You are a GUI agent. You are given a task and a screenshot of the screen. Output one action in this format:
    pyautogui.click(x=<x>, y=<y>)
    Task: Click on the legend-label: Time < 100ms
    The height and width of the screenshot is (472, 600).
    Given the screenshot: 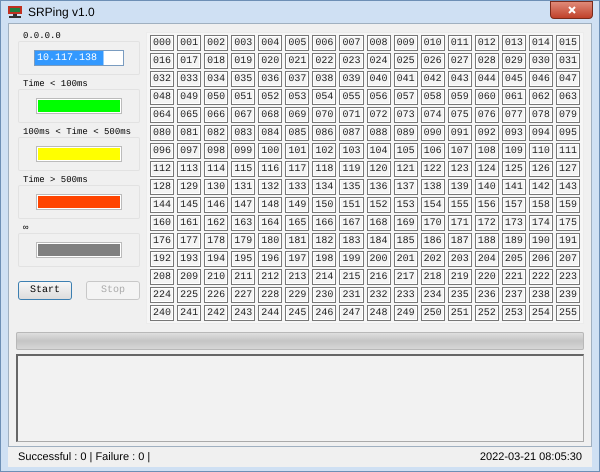 What is the action you would take?
    pyautogui.click(x=55, y=84)
    